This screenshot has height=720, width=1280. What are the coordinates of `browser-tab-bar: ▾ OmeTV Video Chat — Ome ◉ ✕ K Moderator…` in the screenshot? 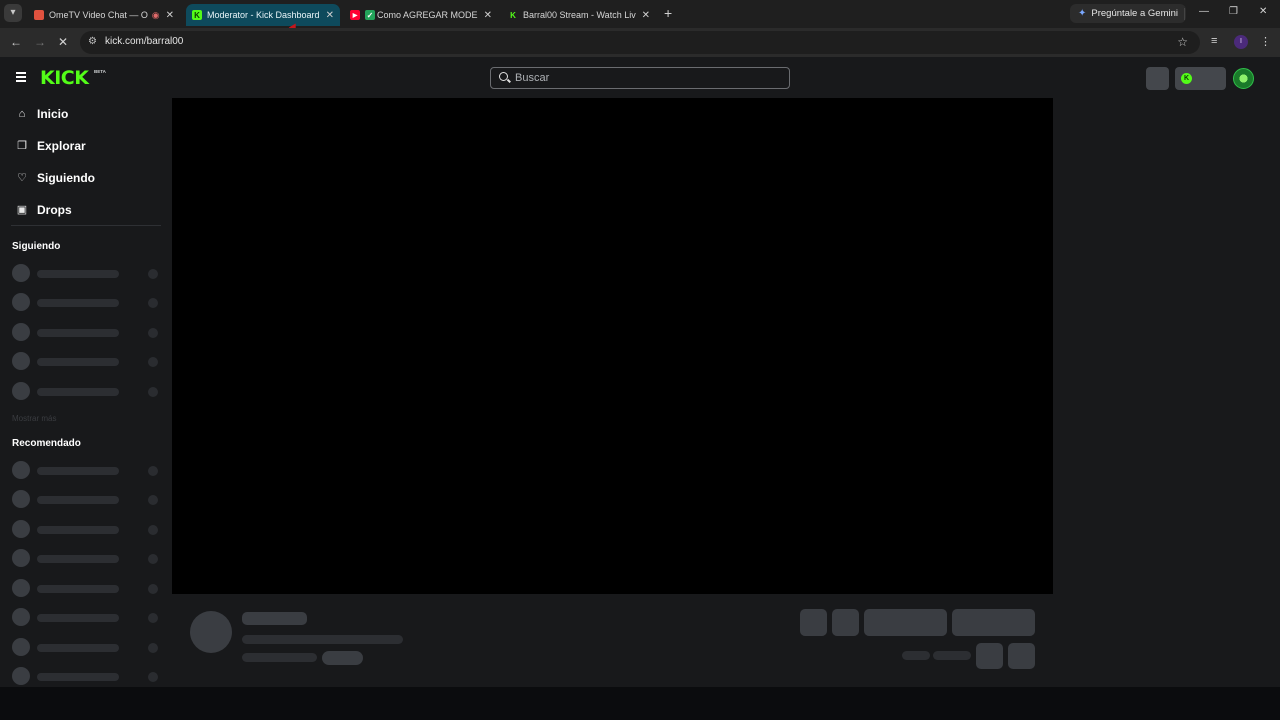 It's located at (640, 14).